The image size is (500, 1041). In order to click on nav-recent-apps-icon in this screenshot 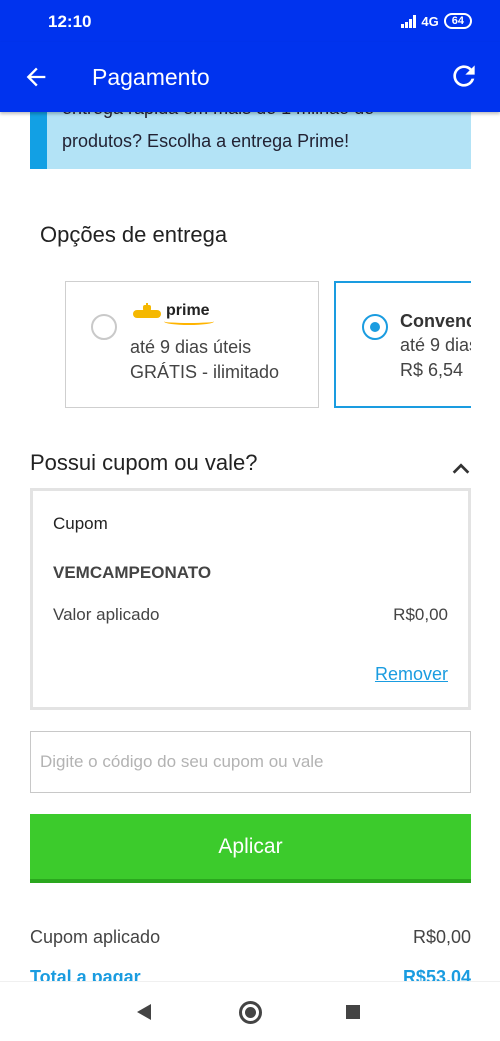, I will do `click(353, 1012)`.